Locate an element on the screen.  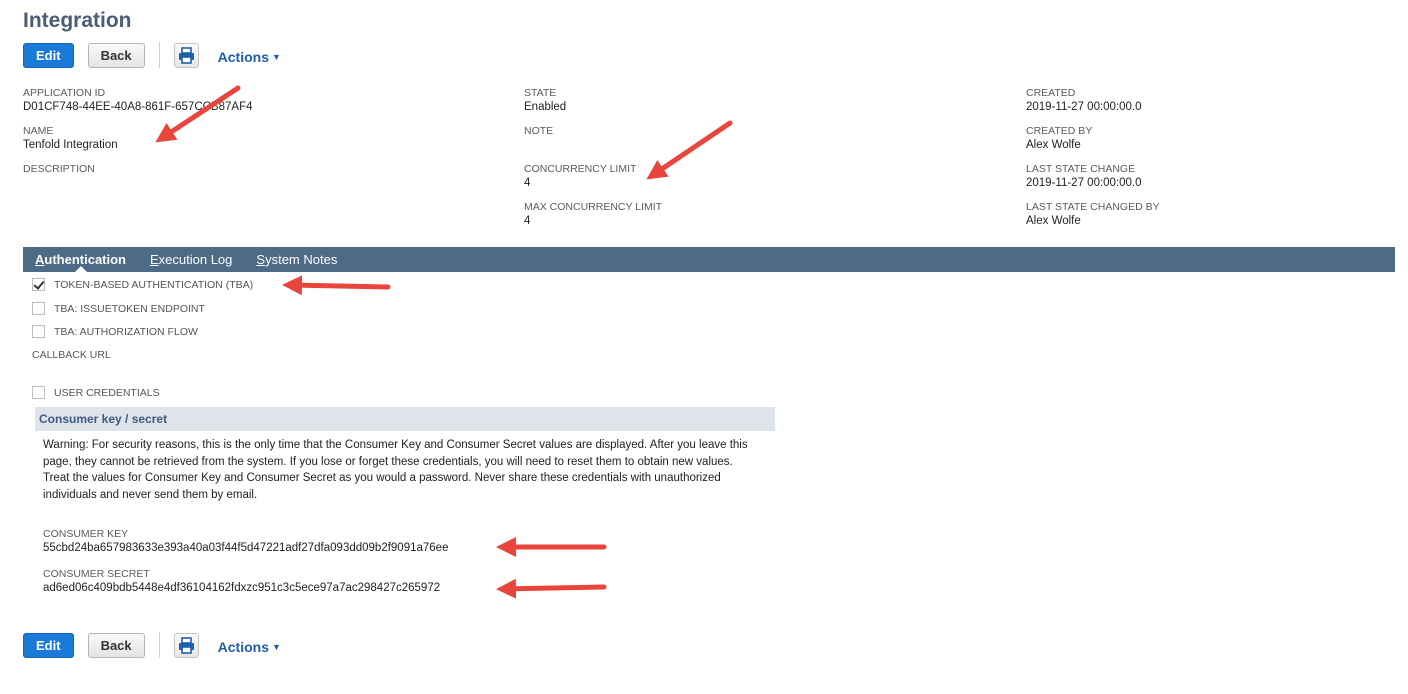
user-credentials-label: USER CREDENTIALS is located at coordinates (107, 392).